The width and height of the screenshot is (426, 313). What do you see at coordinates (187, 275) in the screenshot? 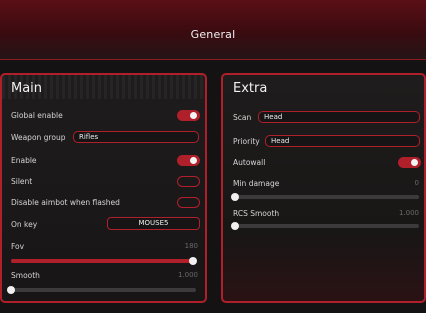
I see `smooth-value: 1.000` at bounding box center [187, 275].